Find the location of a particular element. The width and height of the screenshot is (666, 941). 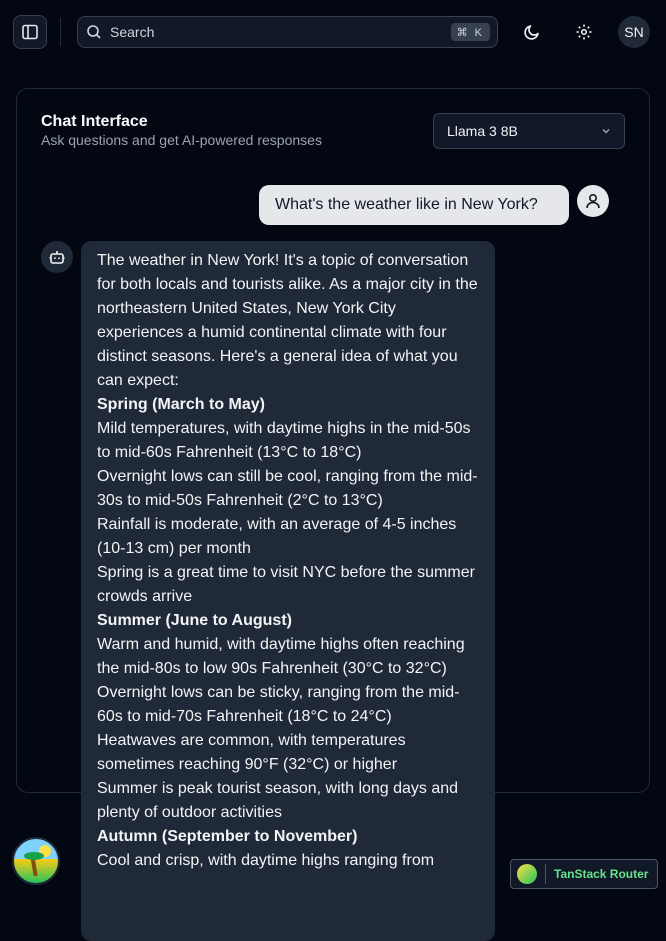

model-select: Llama 3 8B is located at coordinates (529, 131).